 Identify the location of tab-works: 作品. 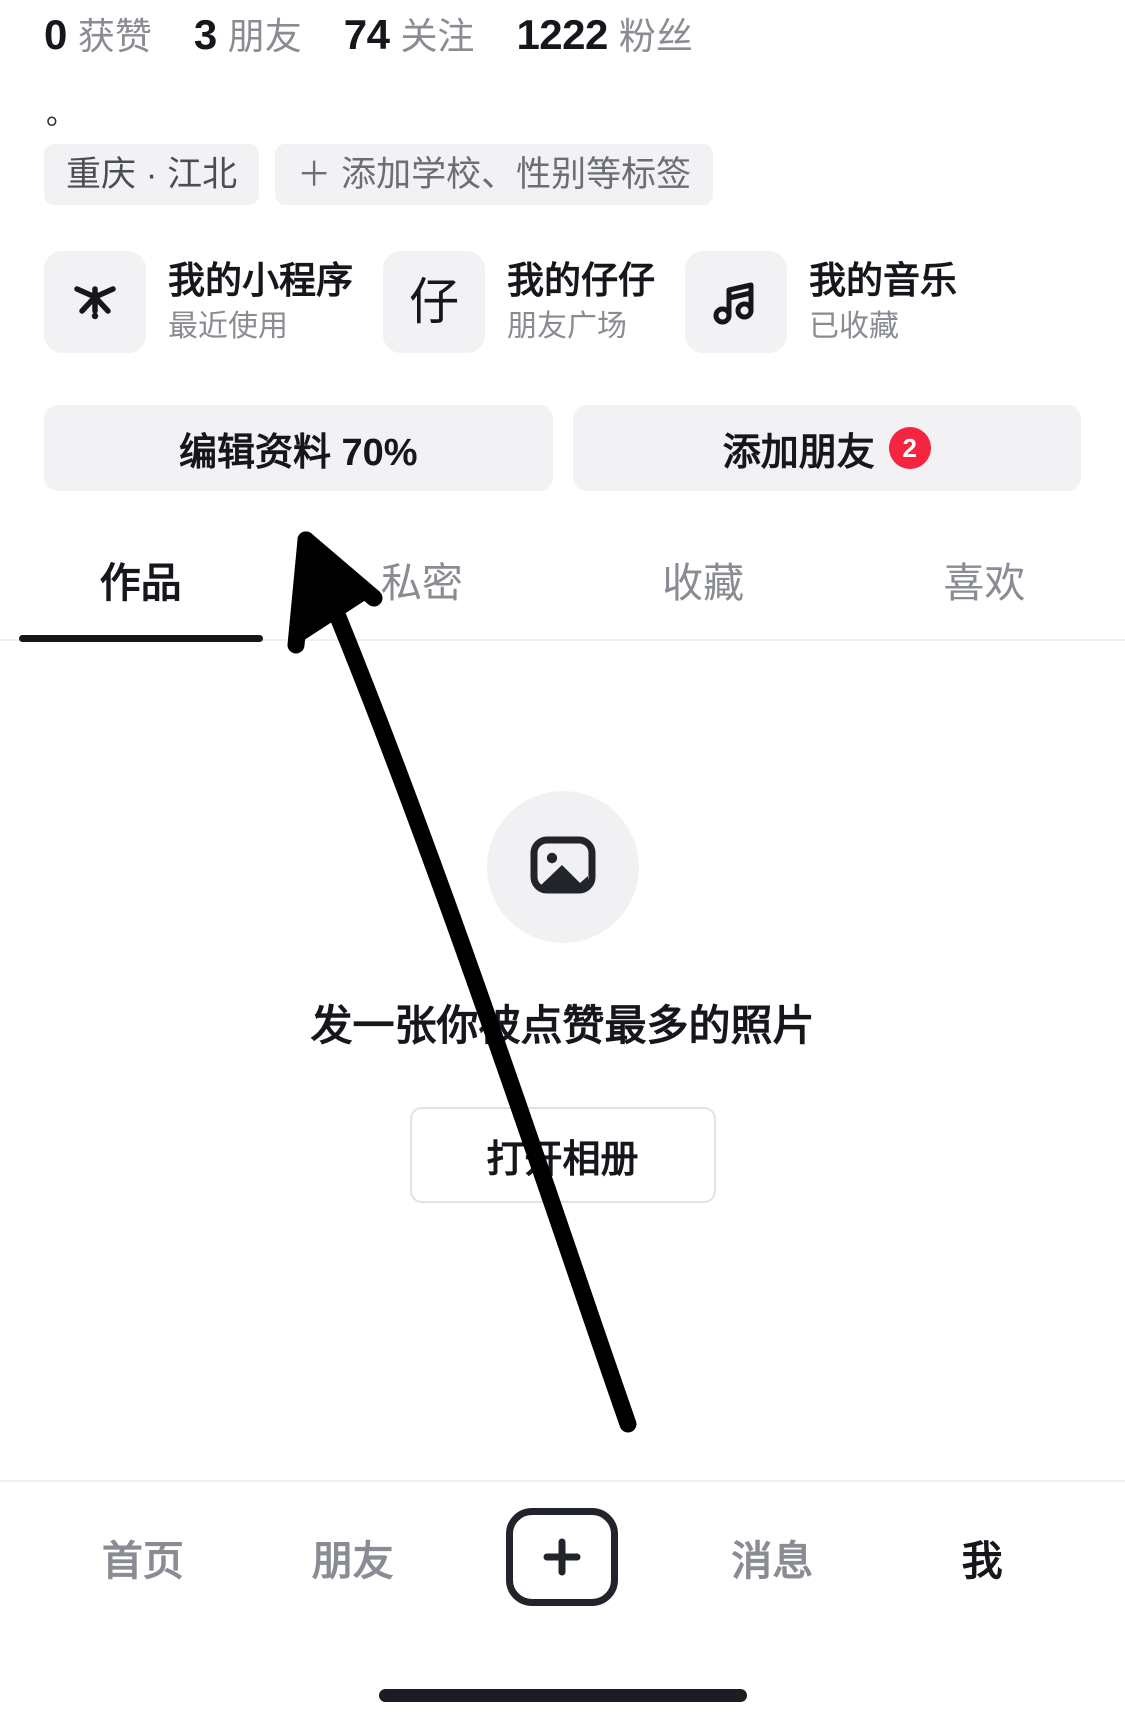
(140, 595).